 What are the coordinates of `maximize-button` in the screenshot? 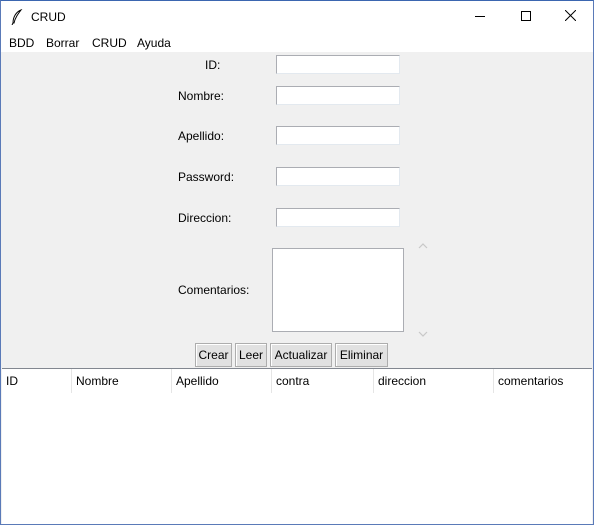 It's located at (526, 16).